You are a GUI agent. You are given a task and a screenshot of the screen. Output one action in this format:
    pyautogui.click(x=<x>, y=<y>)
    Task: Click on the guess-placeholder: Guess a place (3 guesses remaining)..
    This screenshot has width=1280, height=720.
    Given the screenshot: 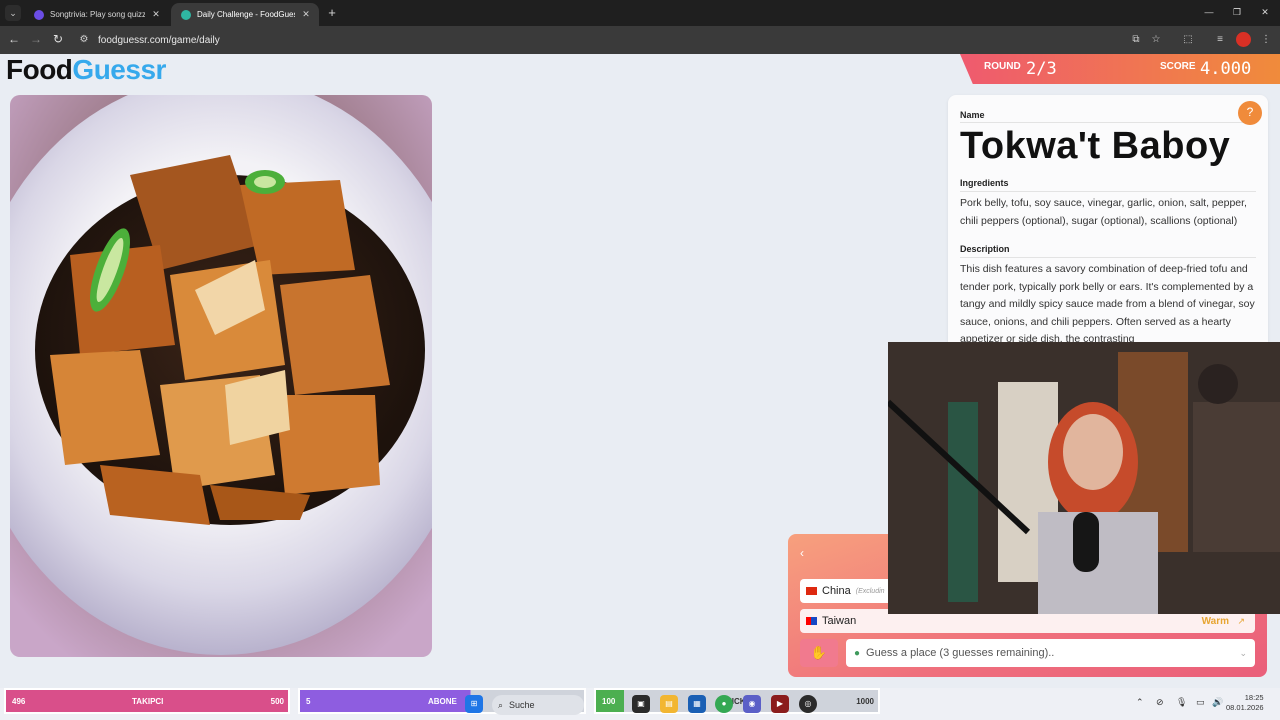 What is the action you would take?
    pyautogui.click(x=960, y=653)
    